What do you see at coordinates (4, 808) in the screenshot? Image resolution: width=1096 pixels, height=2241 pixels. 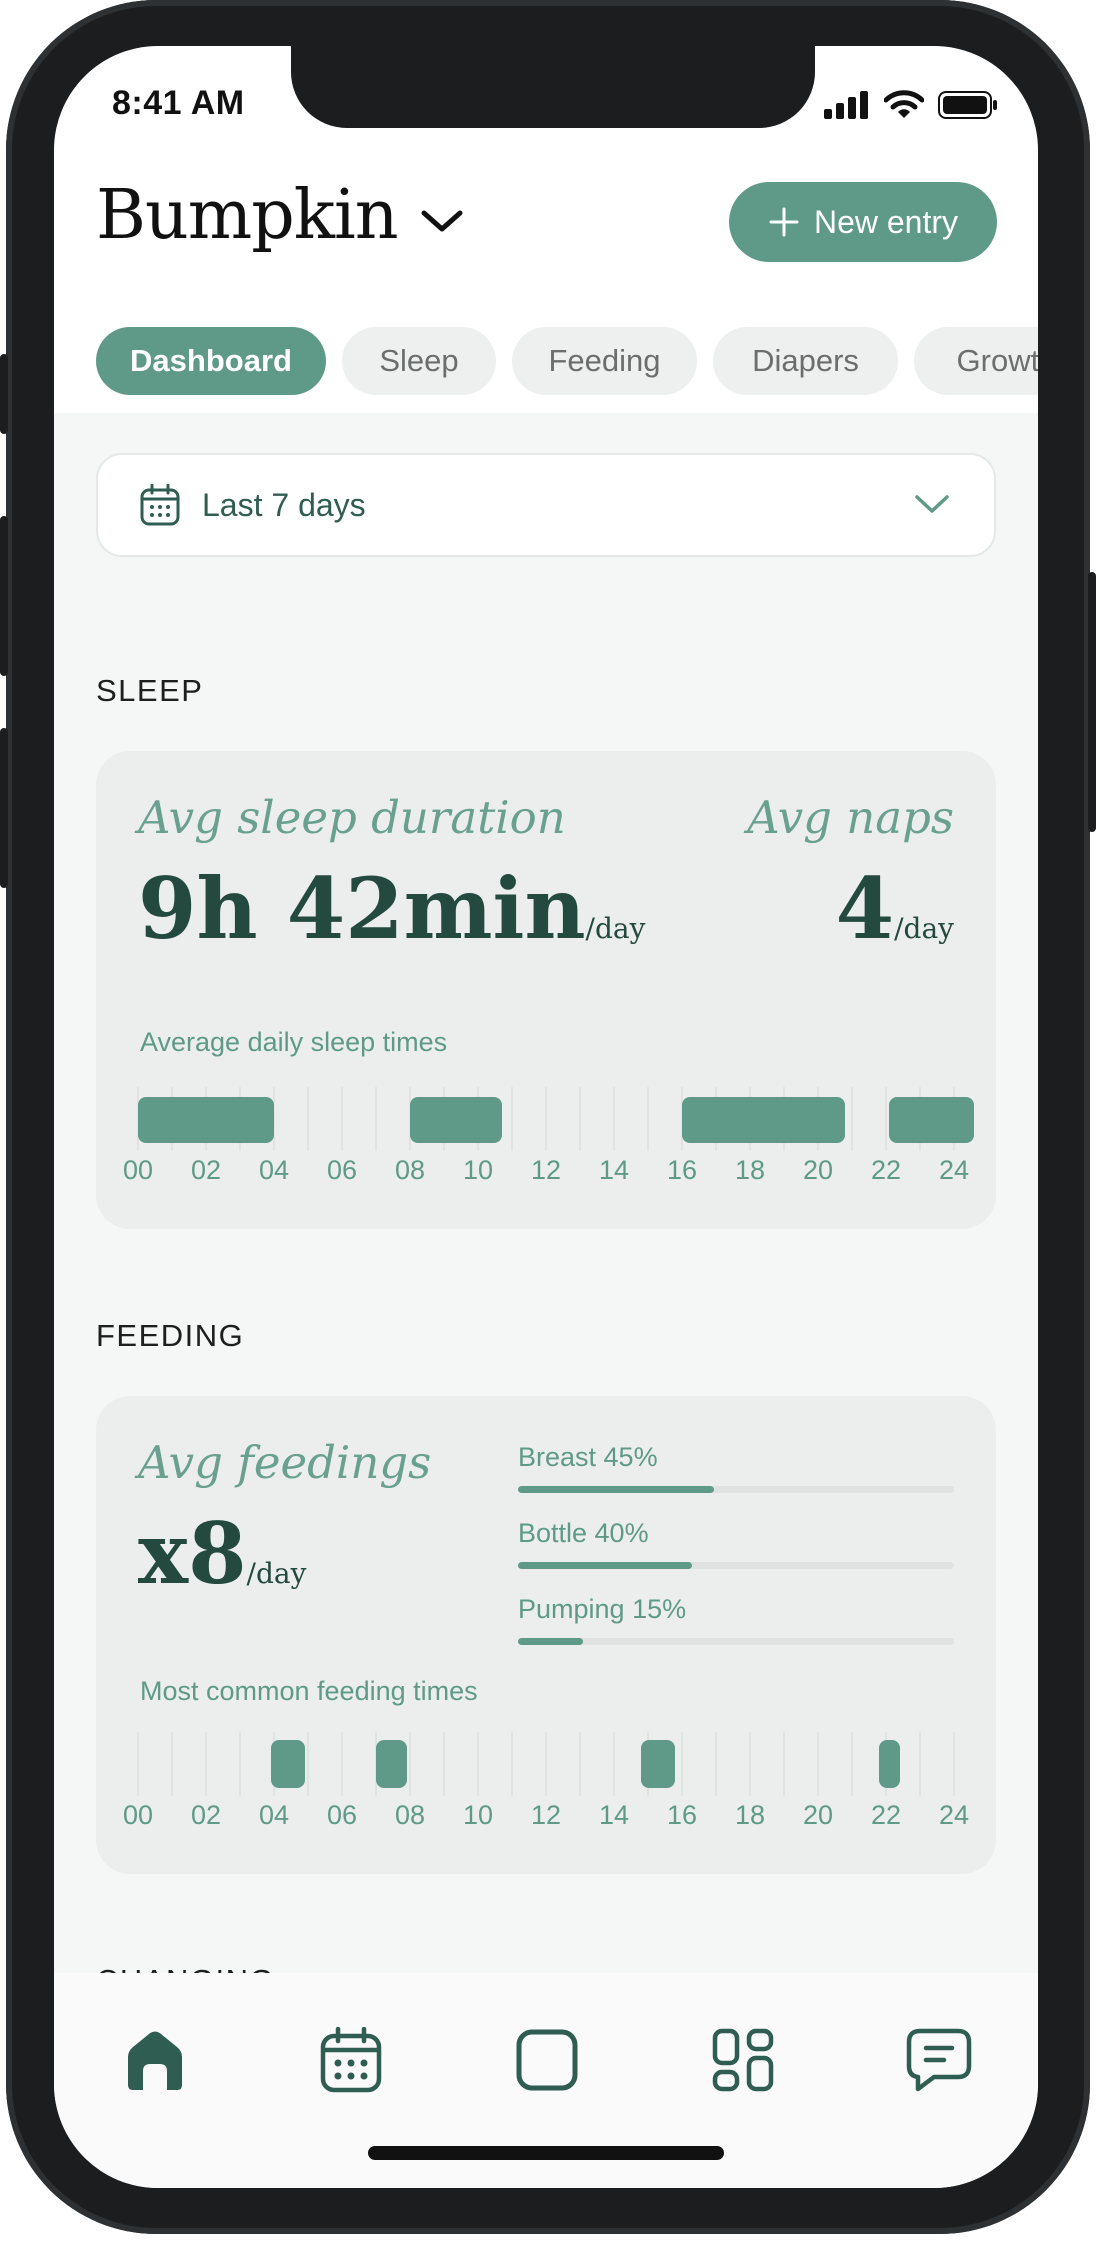 I see `side-button-volume-down` at bounding box center [4, 808].